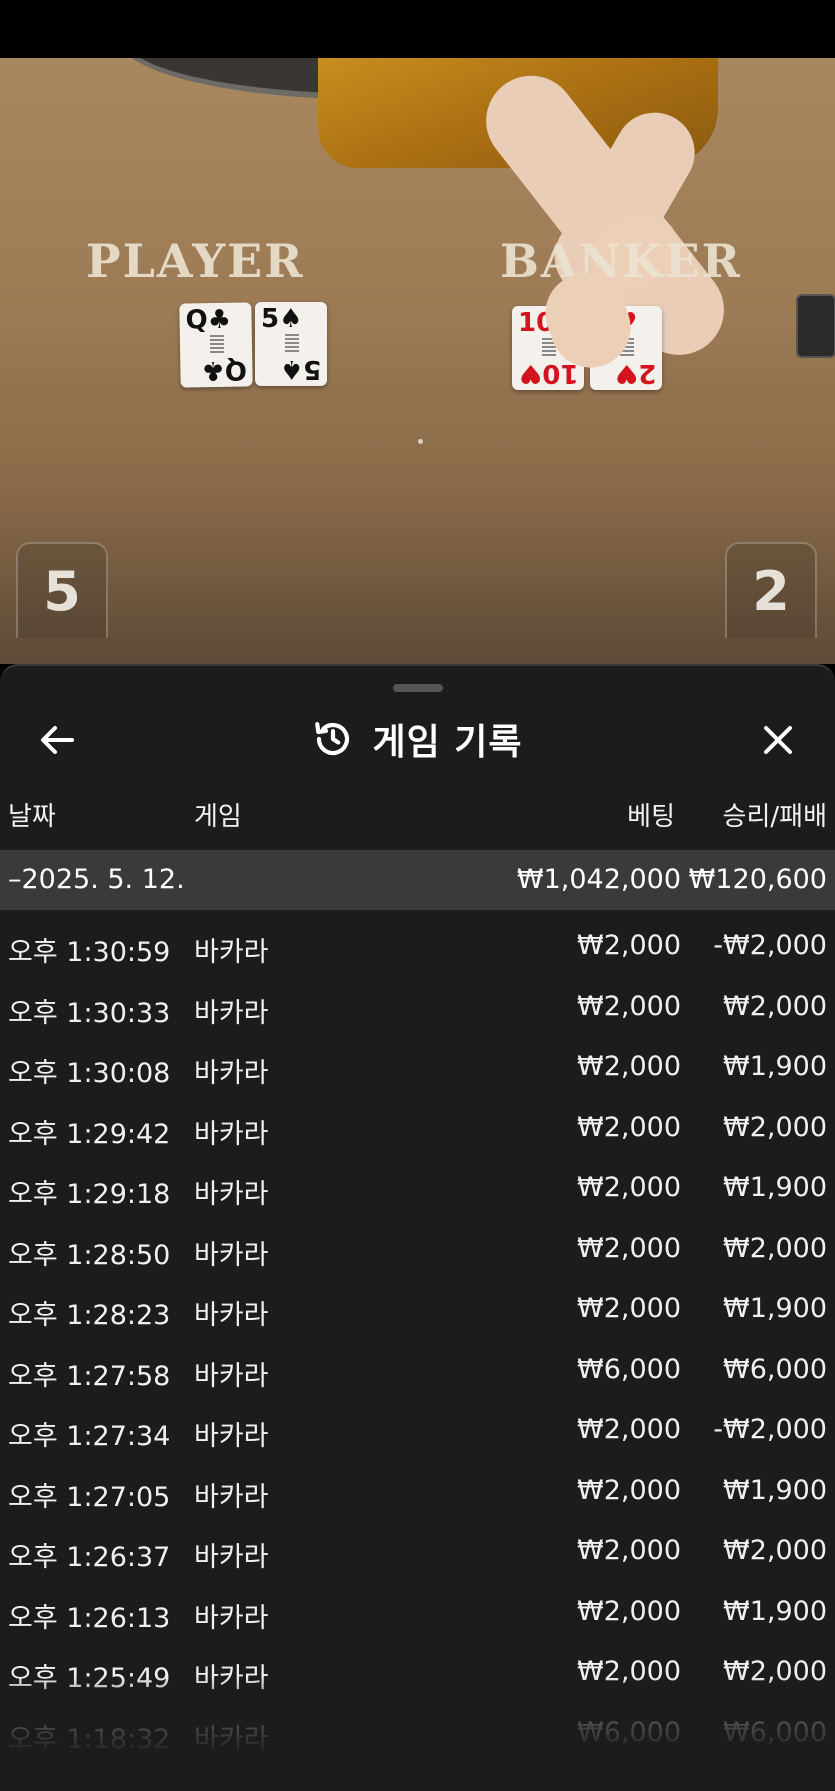 This screenshot has width=835, height=1791. Describe the element at coordinates (89, 1557) in the screenshot. I see `row-time: 오후 1:26:37` at that location.